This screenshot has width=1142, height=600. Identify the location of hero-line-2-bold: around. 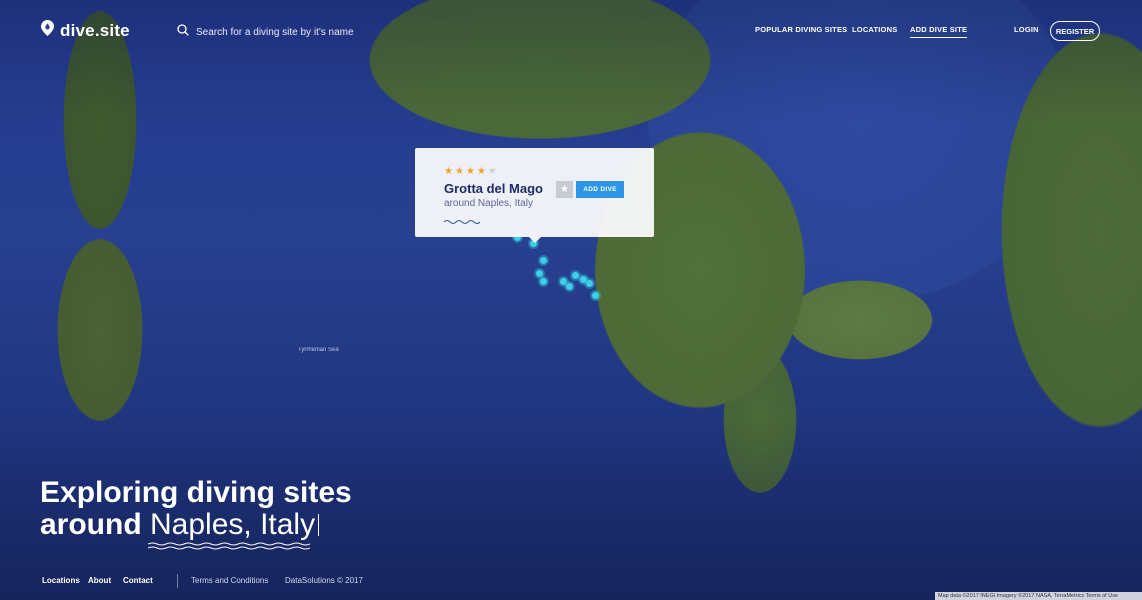
(91, 524).